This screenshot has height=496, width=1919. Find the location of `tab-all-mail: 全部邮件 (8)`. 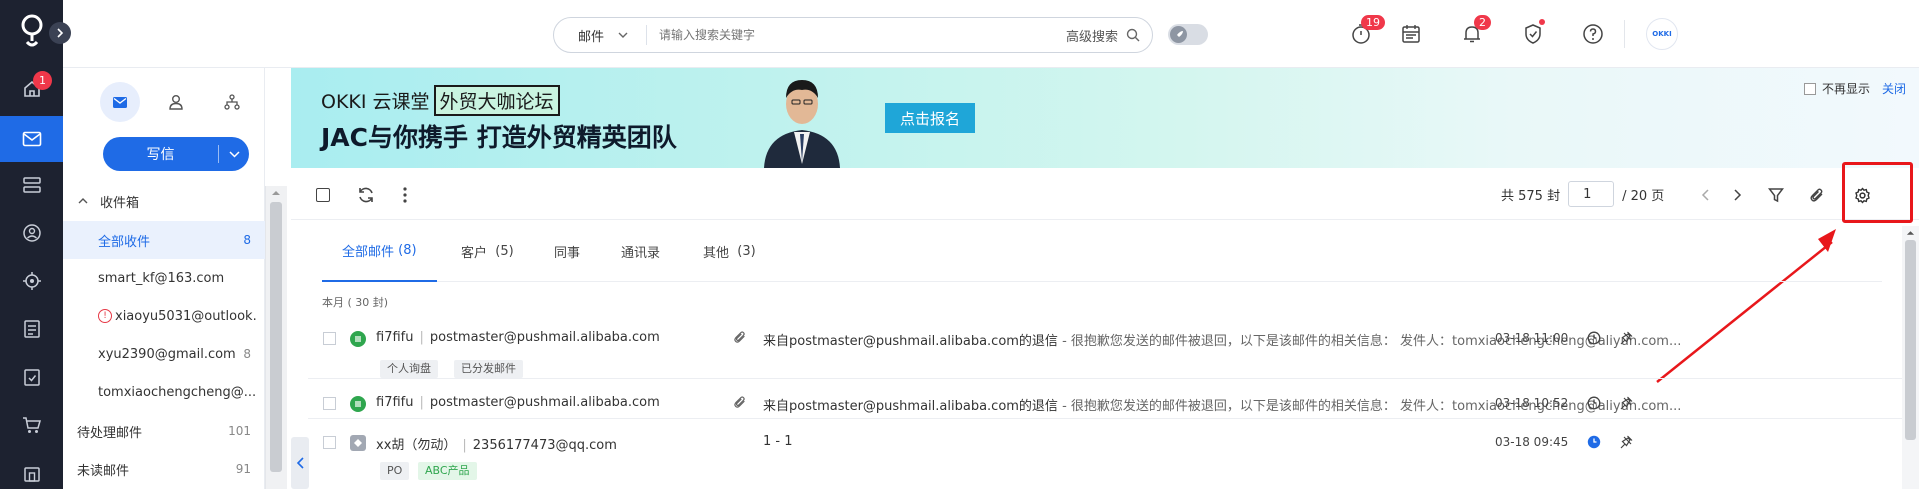

tab-all-mail: 全部邮件 (8) is located at coordinates (379, 251).